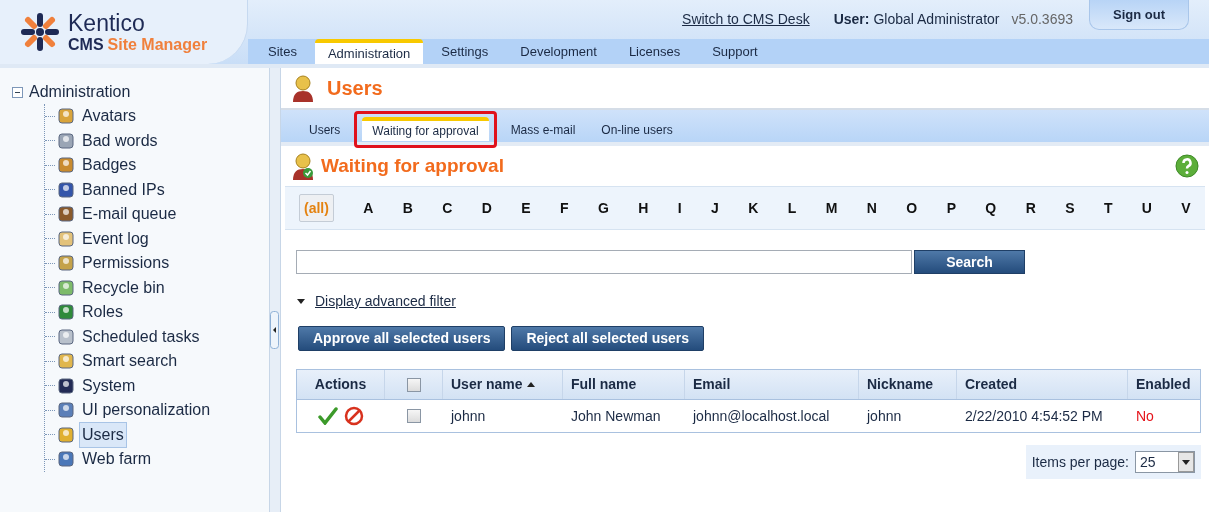 This screenshot has height=512, width=1209. I want to click on logo-icon, so click(40, 32).